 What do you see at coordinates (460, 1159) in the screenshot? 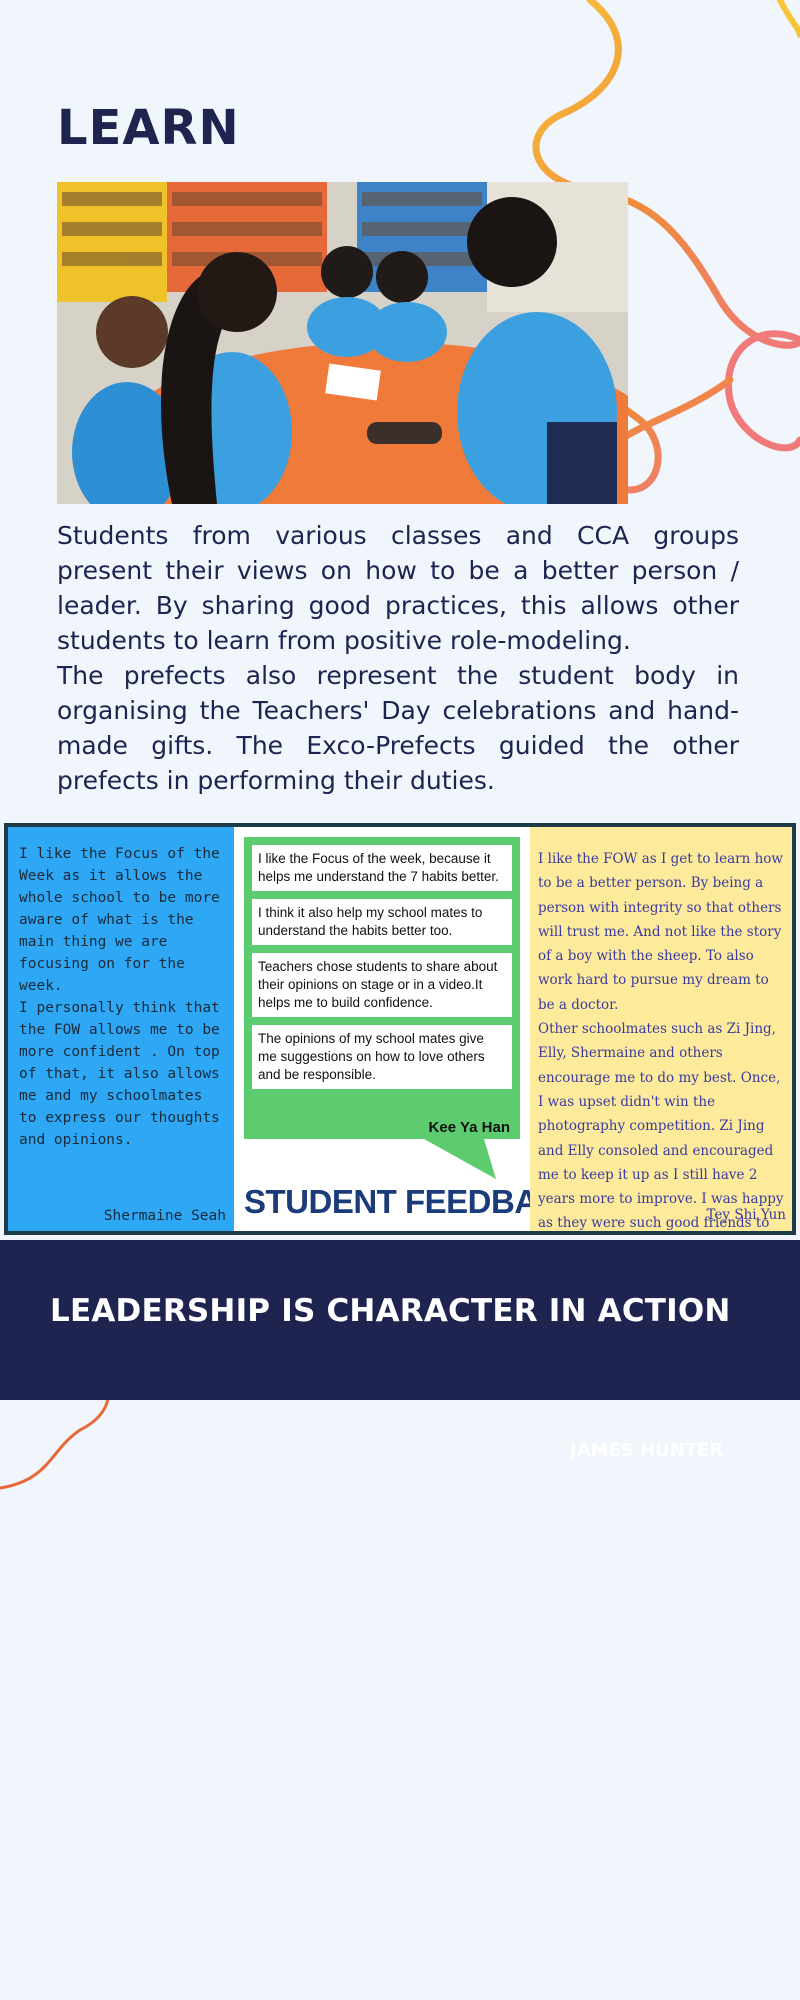
I see `speech-bubble-tail` at bounding box center [460, 1159].